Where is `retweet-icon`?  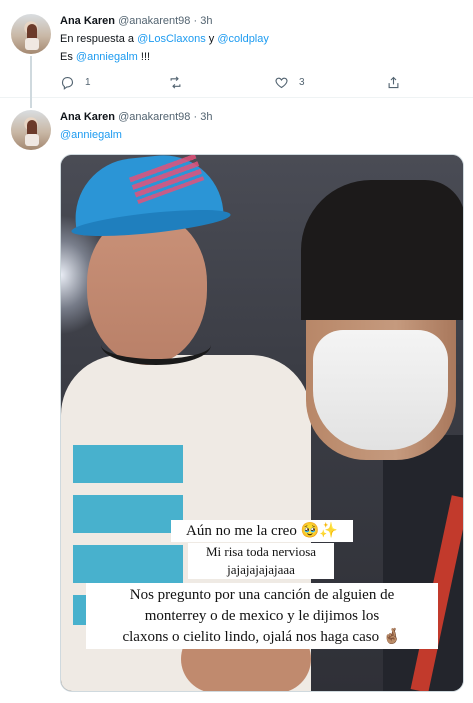
retweet-icon is located at coordinates (175, 82).